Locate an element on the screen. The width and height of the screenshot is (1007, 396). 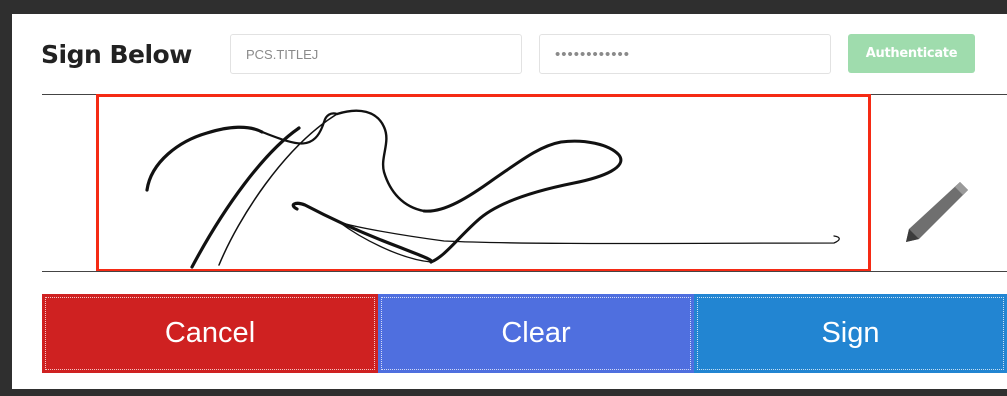
pencil-icon is located at coordinates (937, 211).